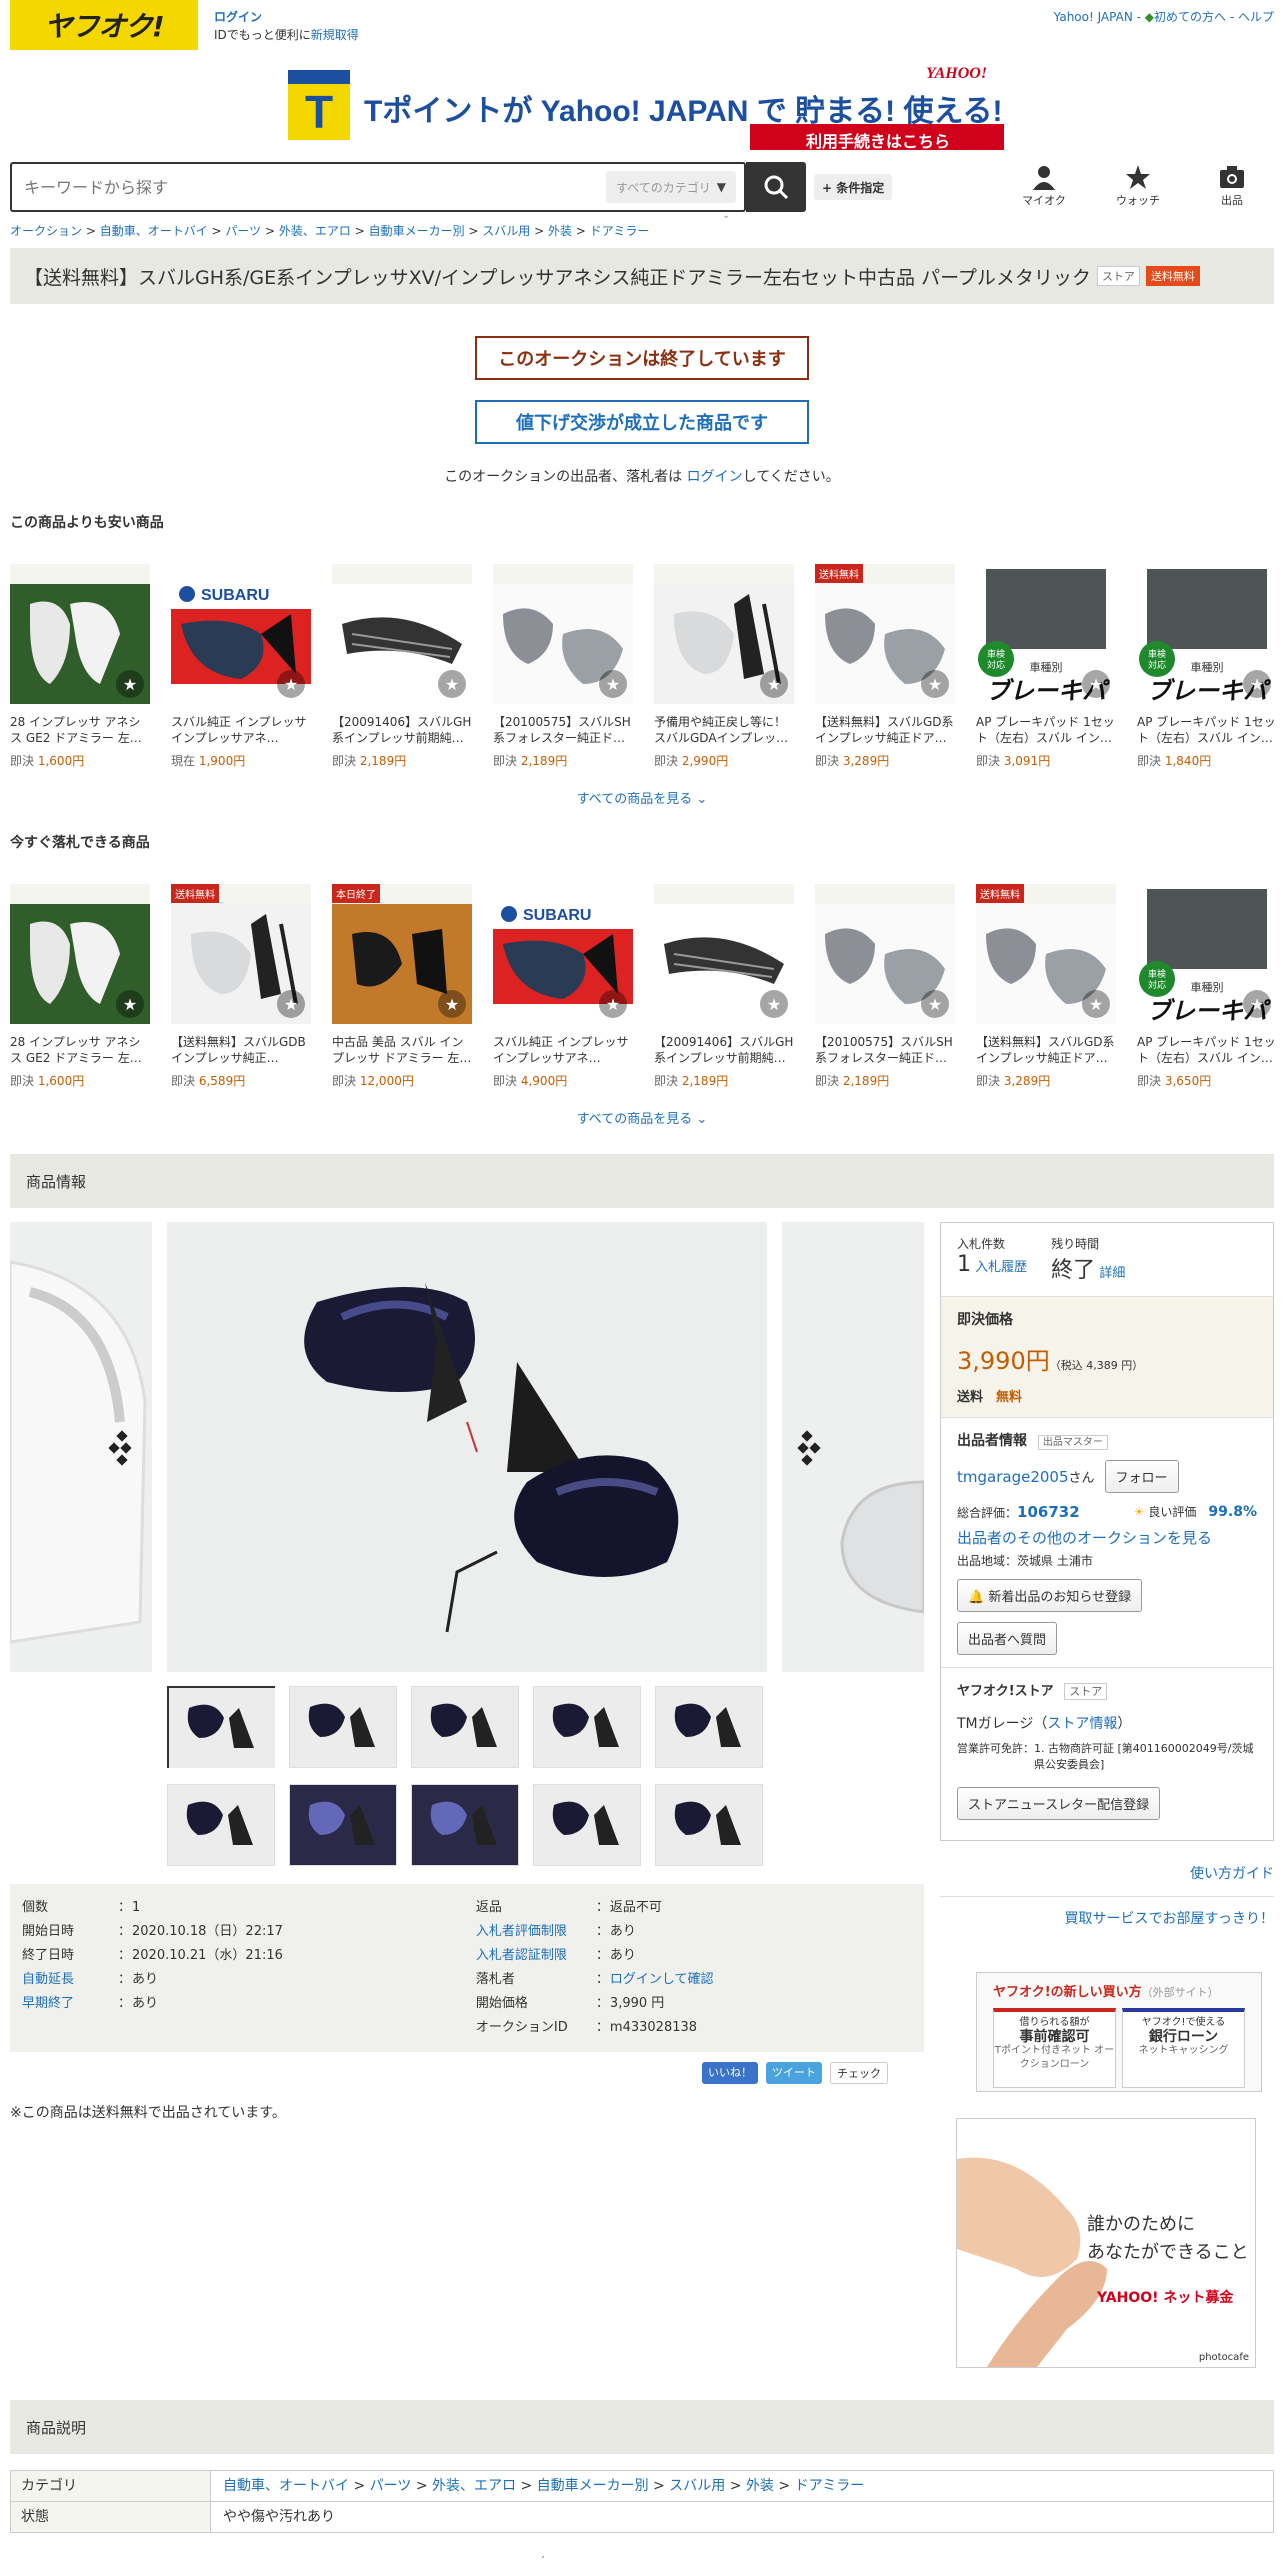 Image resolution: width=1284 pixels, height=2568 pixels. What do you see at coordinates (726, 215) in the screenshot?
I see `search-expand-icon: ⌄` at bounding box center [726, 215].